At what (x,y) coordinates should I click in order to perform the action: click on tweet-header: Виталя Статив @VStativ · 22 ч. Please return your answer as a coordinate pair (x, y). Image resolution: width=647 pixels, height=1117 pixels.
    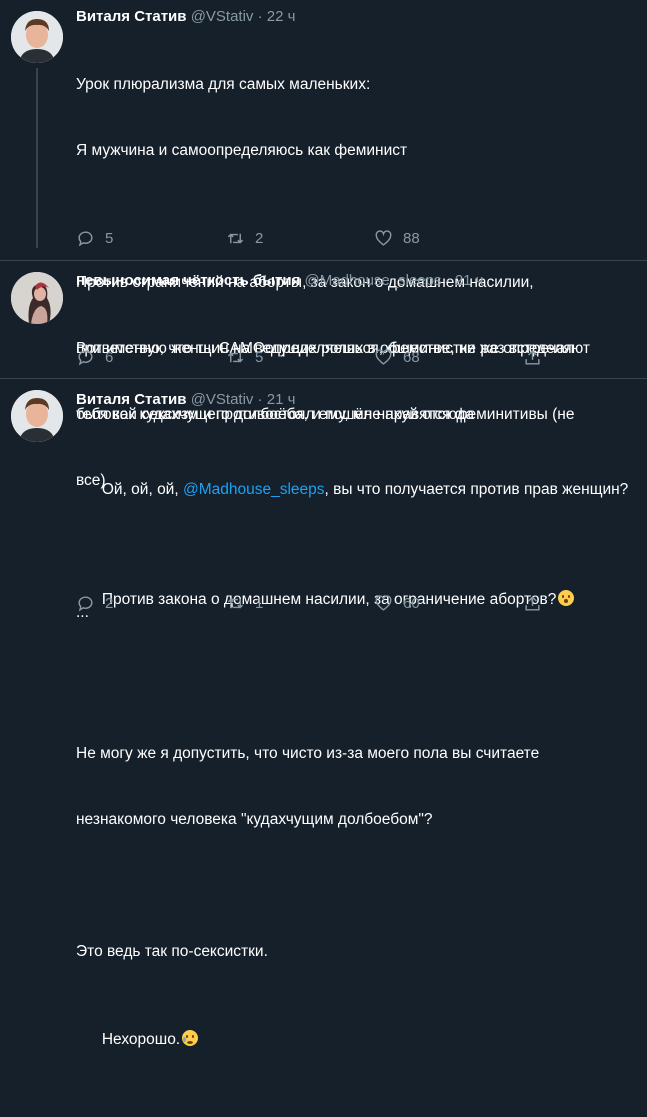
    Looking at the image, I should click on (185, 17).